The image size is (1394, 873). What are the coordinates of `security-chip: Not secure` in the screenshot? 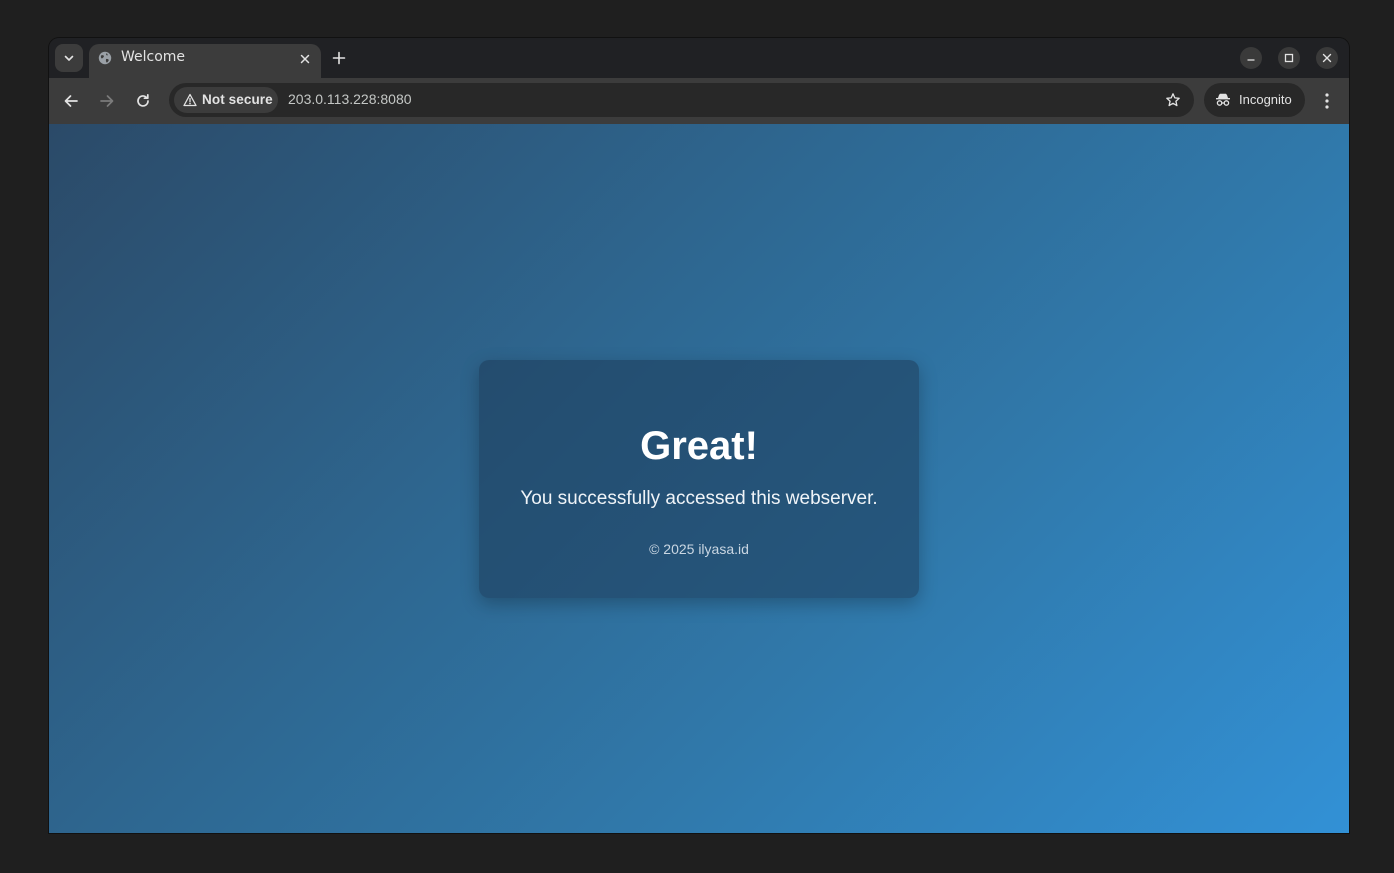 It's located at (226, 100).